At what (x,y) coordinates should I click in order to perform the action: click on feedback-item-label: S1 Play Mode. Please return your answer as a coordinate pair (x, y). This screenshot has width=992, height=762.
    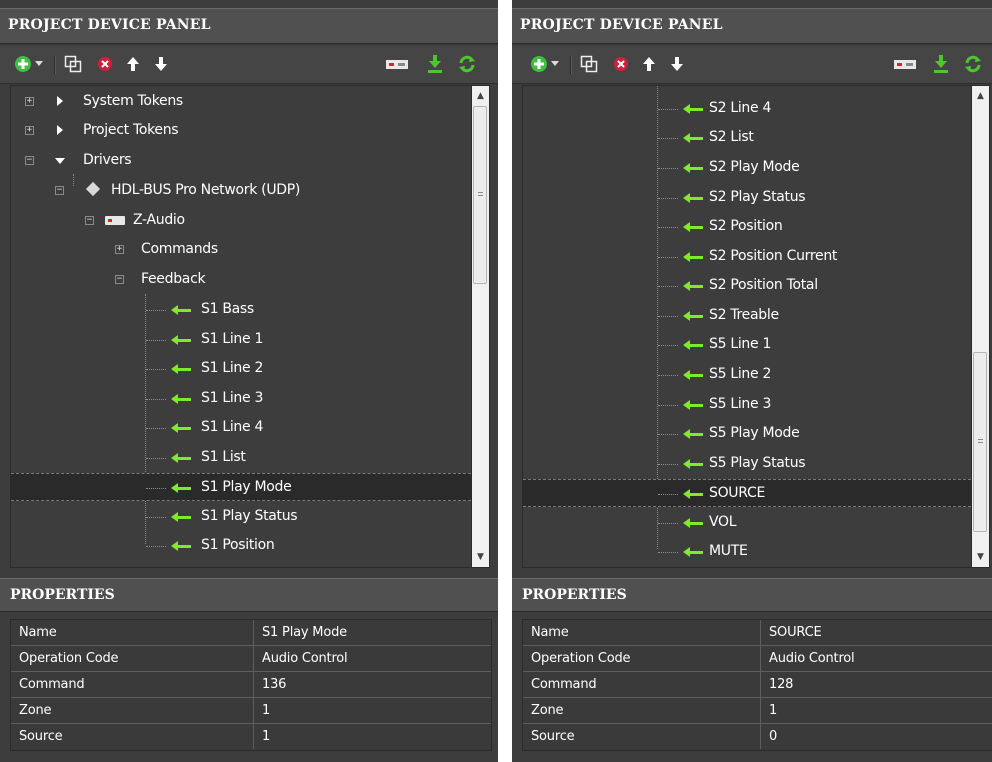
    Looking at the image, I should click on (246, 487).